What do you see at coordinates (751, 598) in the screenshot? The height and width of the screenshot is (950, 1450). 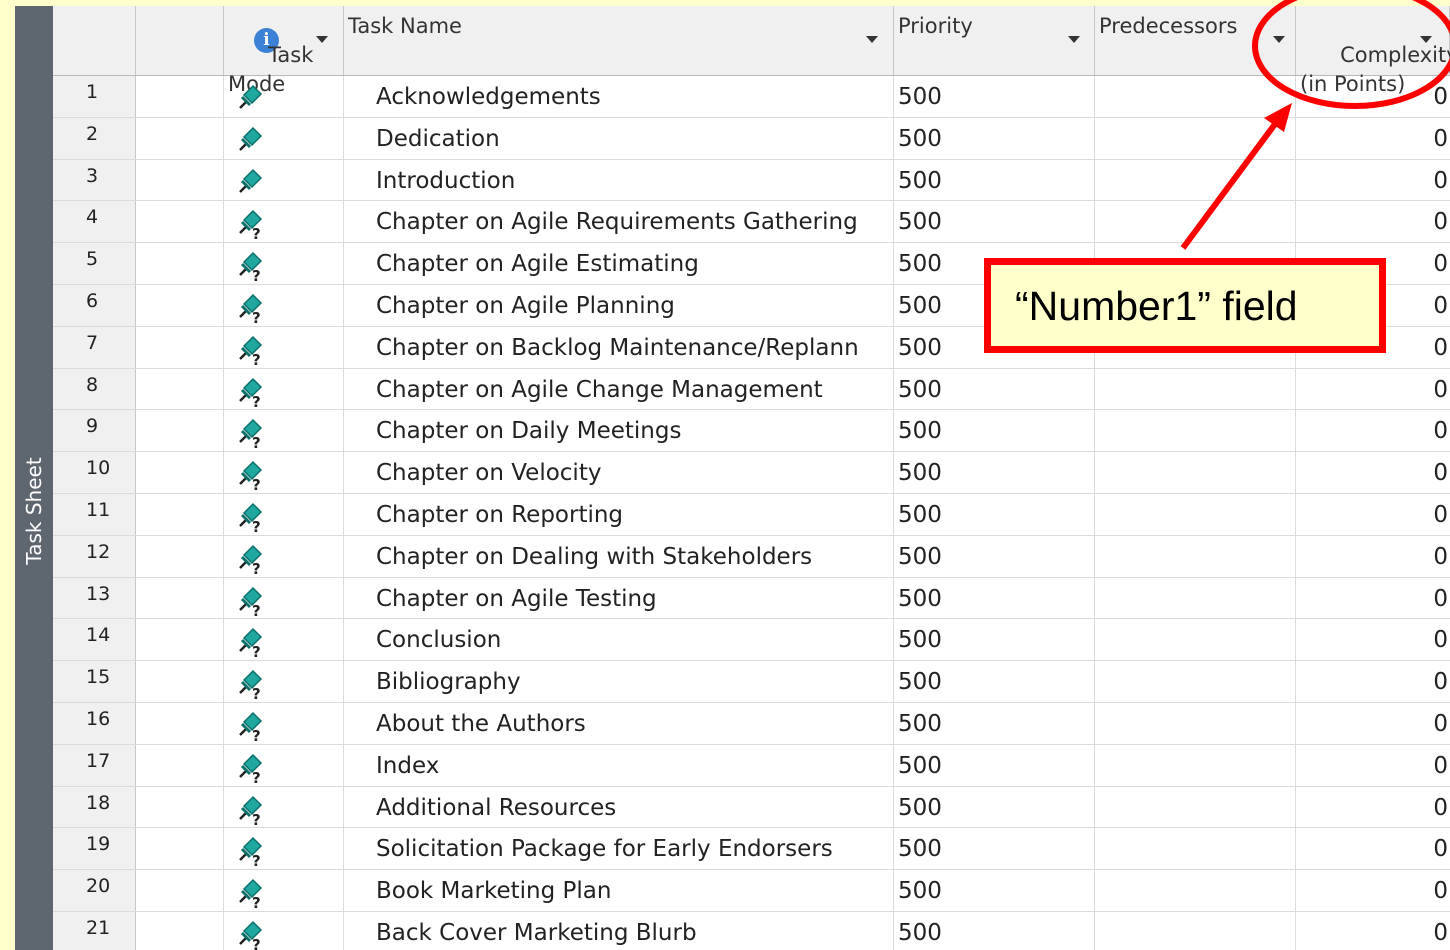 I see `table-row: 13? Chapter on Agile Testing 500 0` at bounding box center [751, 598].